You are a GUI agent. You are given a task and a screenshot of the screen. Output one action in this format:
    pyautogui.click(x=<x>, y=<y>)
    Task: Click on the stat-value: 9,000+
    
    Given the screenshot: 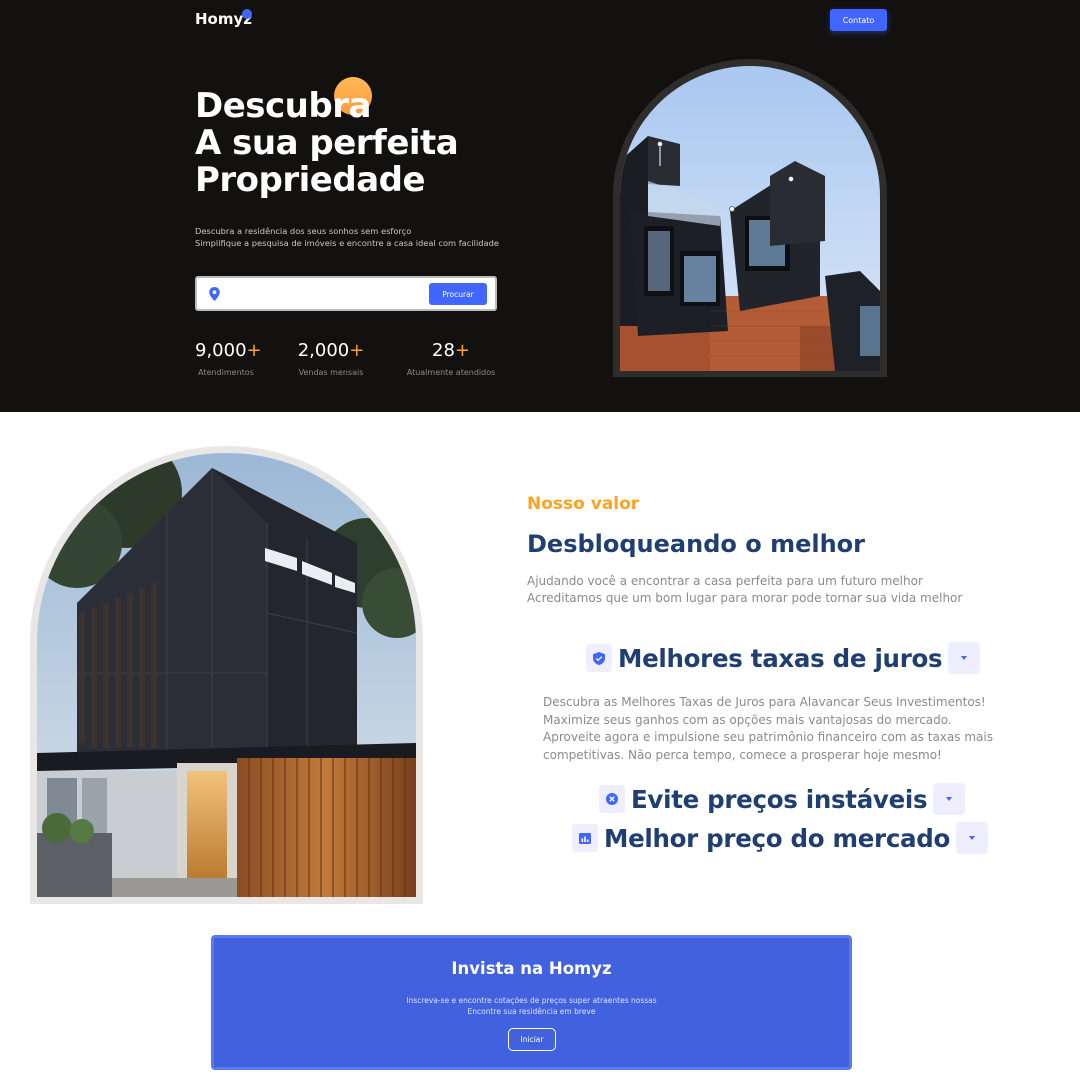 What is the action you would take?
    pyautogui.click(x=228, y=350)
    